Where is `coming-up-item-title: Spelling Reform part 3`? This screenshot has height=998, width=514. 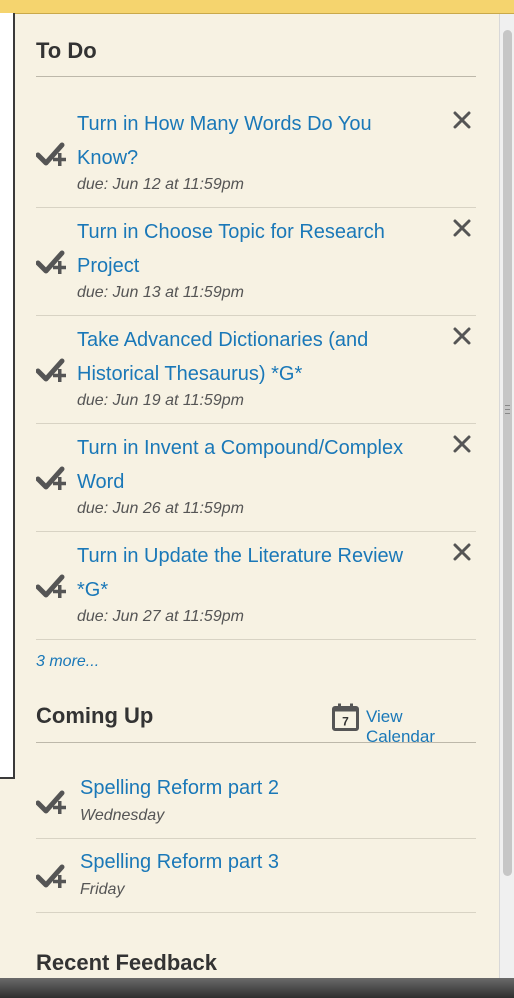 coming-up-item-title: Spelling Reform part 3 is located at coordinates (179, 862).